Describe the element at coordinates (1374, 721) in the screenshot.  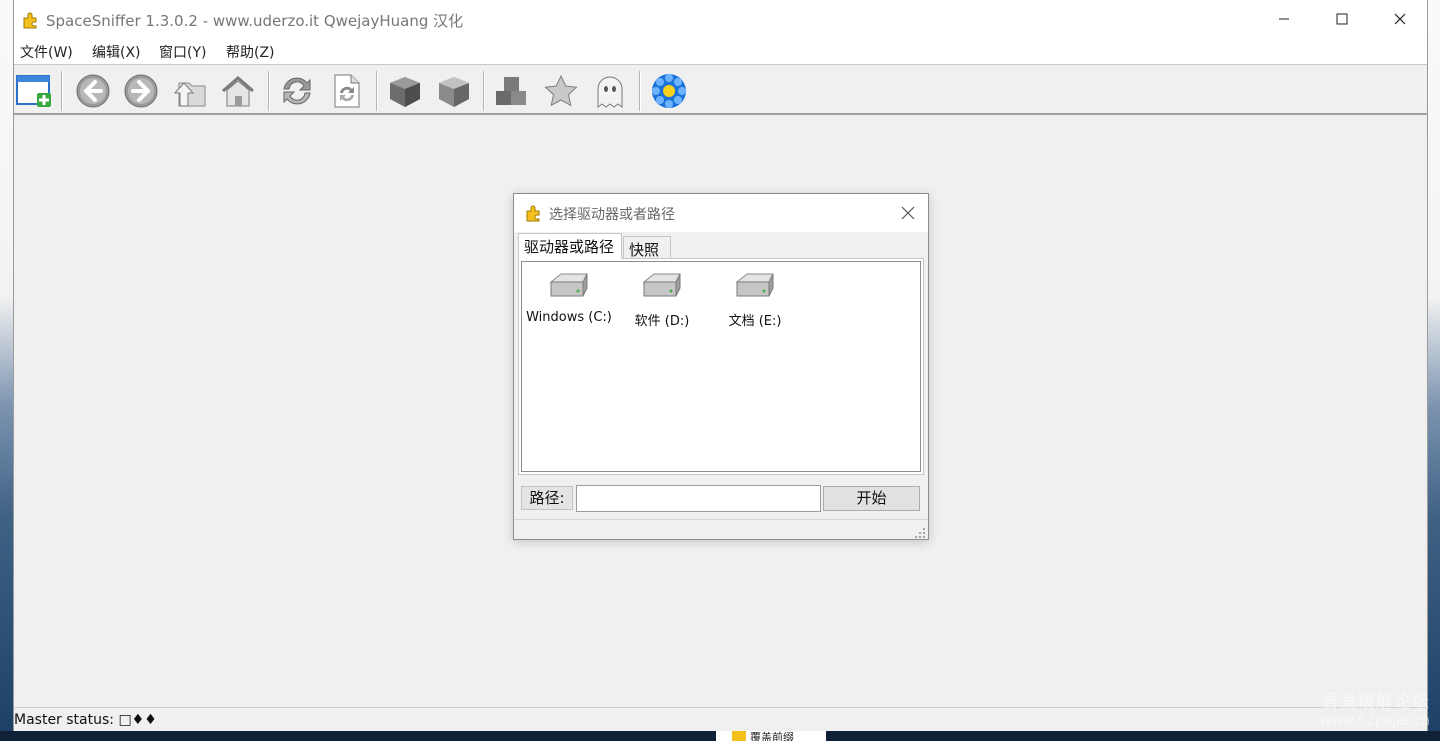
I see `watermark-line2: www.52pojie.cn` at that location.